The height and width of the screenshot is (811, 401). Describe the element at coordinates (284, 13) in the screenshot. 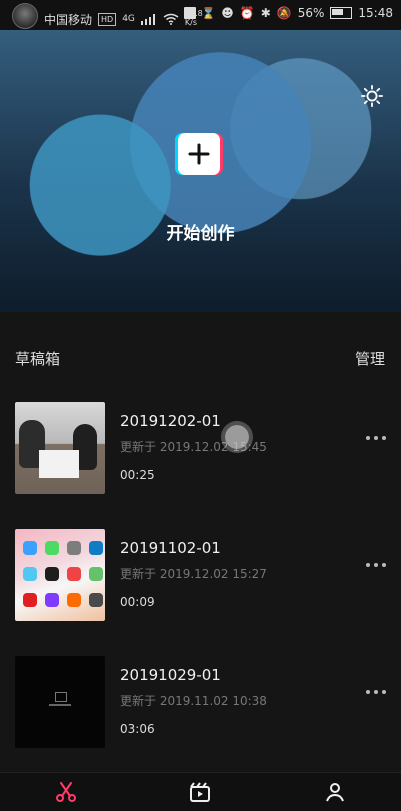

I see `bell-off-icon: 🔕` at that location.